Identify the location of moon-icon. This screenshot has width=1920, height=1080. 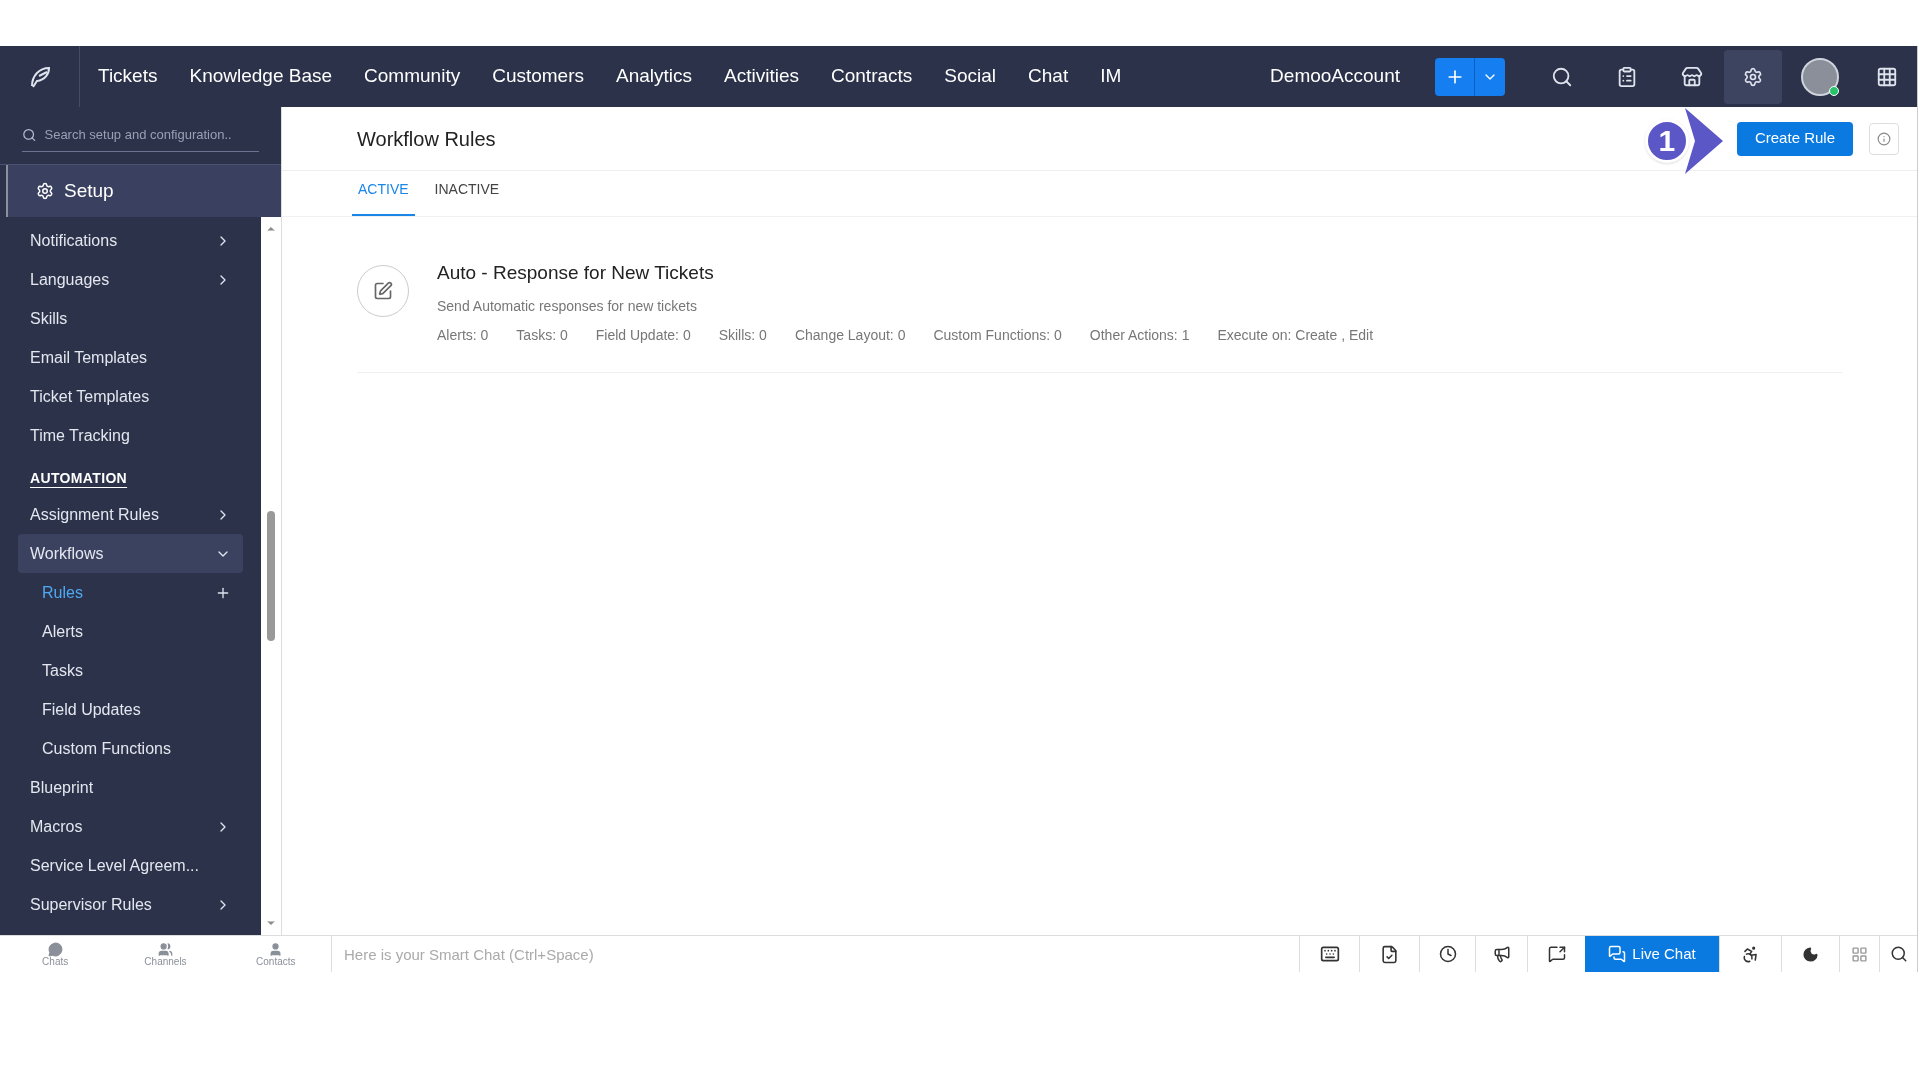
(1810, 954).